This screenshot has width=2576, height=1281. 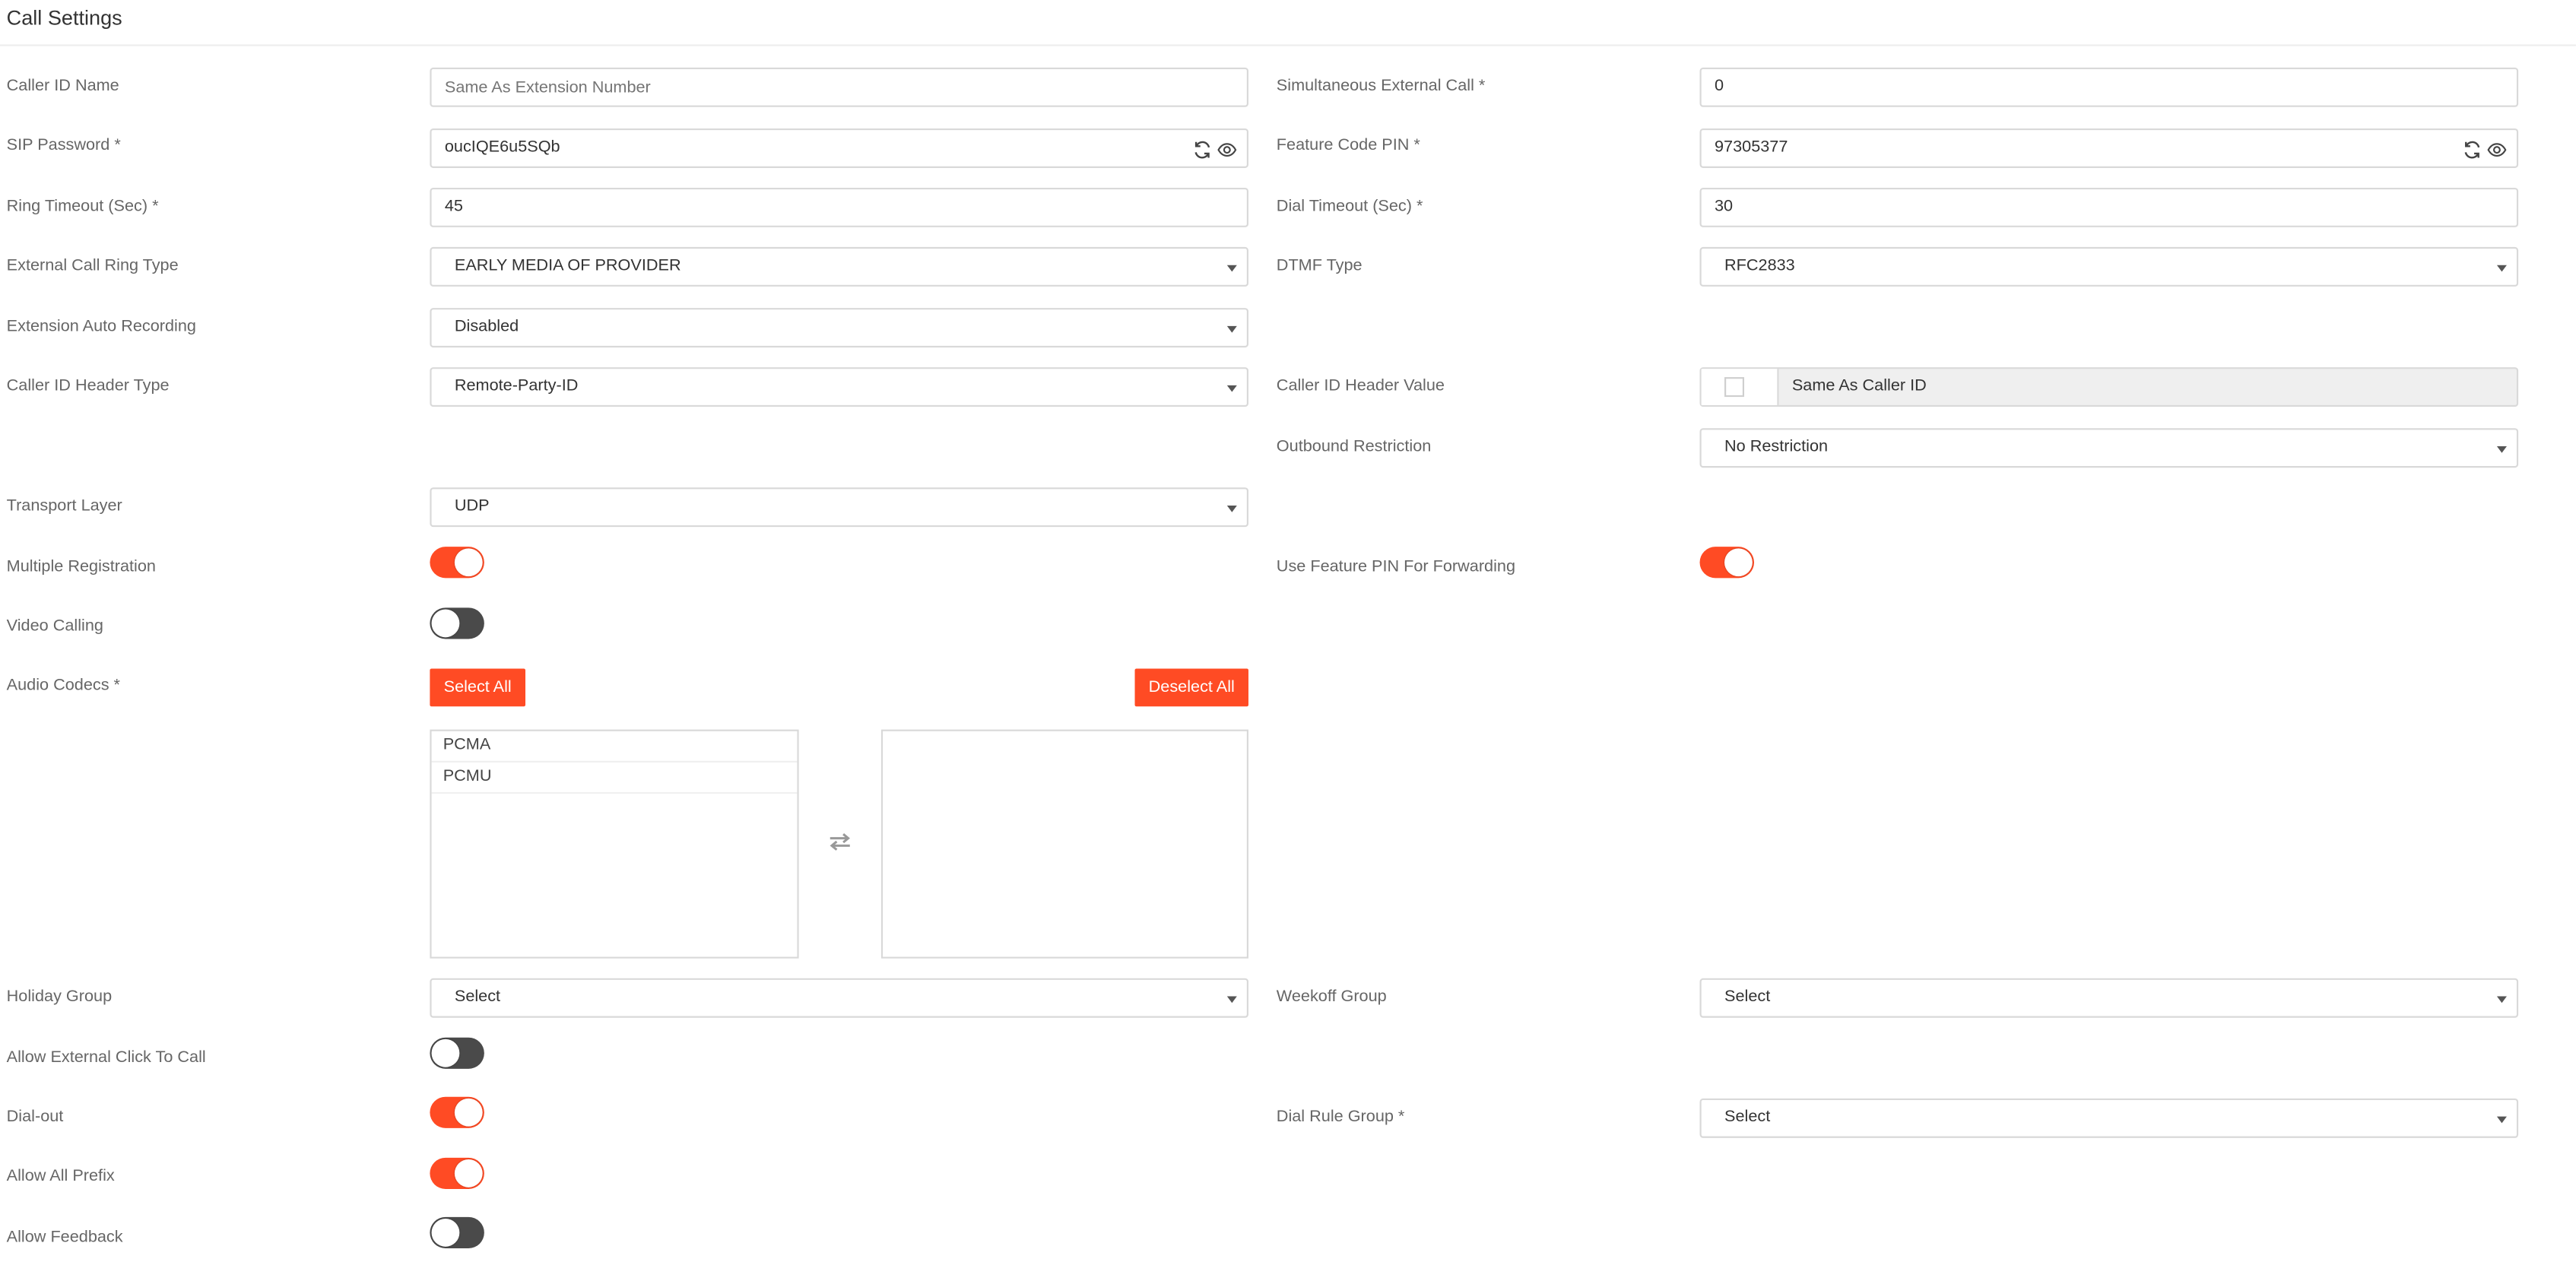 I want to click on video-calling-label: Video Calling, so click(x=54, y=626).